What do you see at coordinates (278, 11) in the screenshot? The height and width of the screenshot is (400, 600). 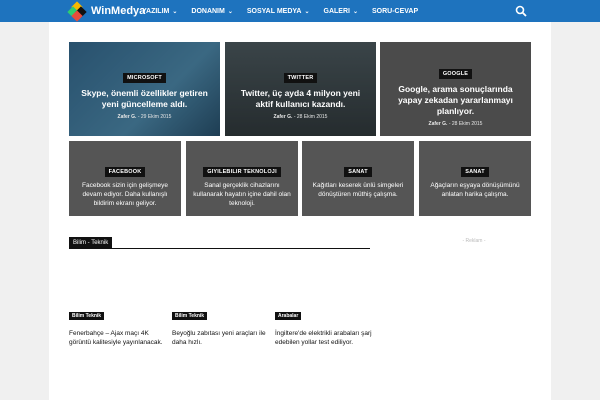 I see `nav-item-sosyal-medya: SOSYAL MEDYA ⌄` at bounding box center [278, 11].